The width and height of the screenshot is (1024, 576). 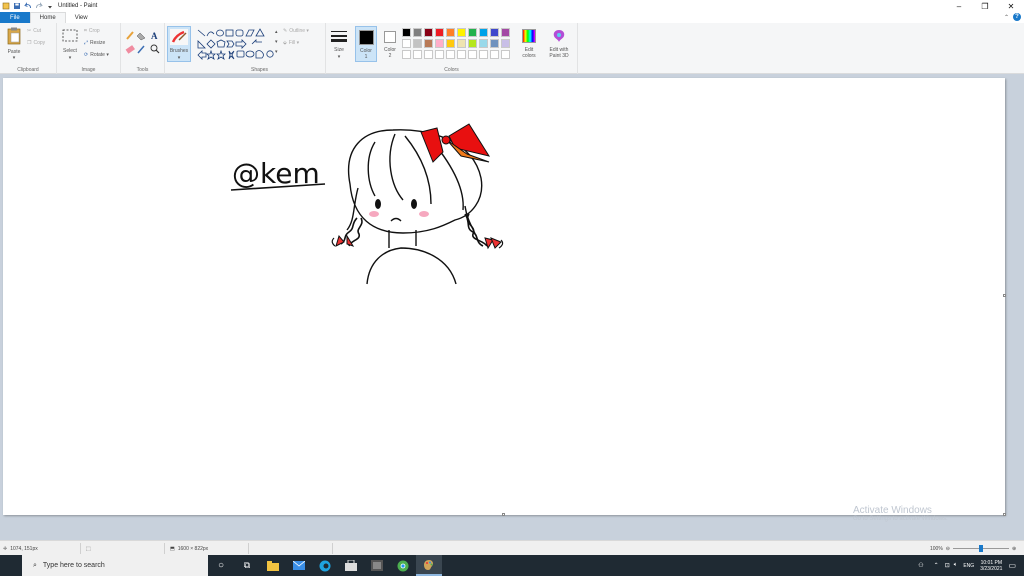 What do you see at coordinates (947, 565) in the screenshot?
I see `network-icon: ⊡` at bounding box center [947, 565].